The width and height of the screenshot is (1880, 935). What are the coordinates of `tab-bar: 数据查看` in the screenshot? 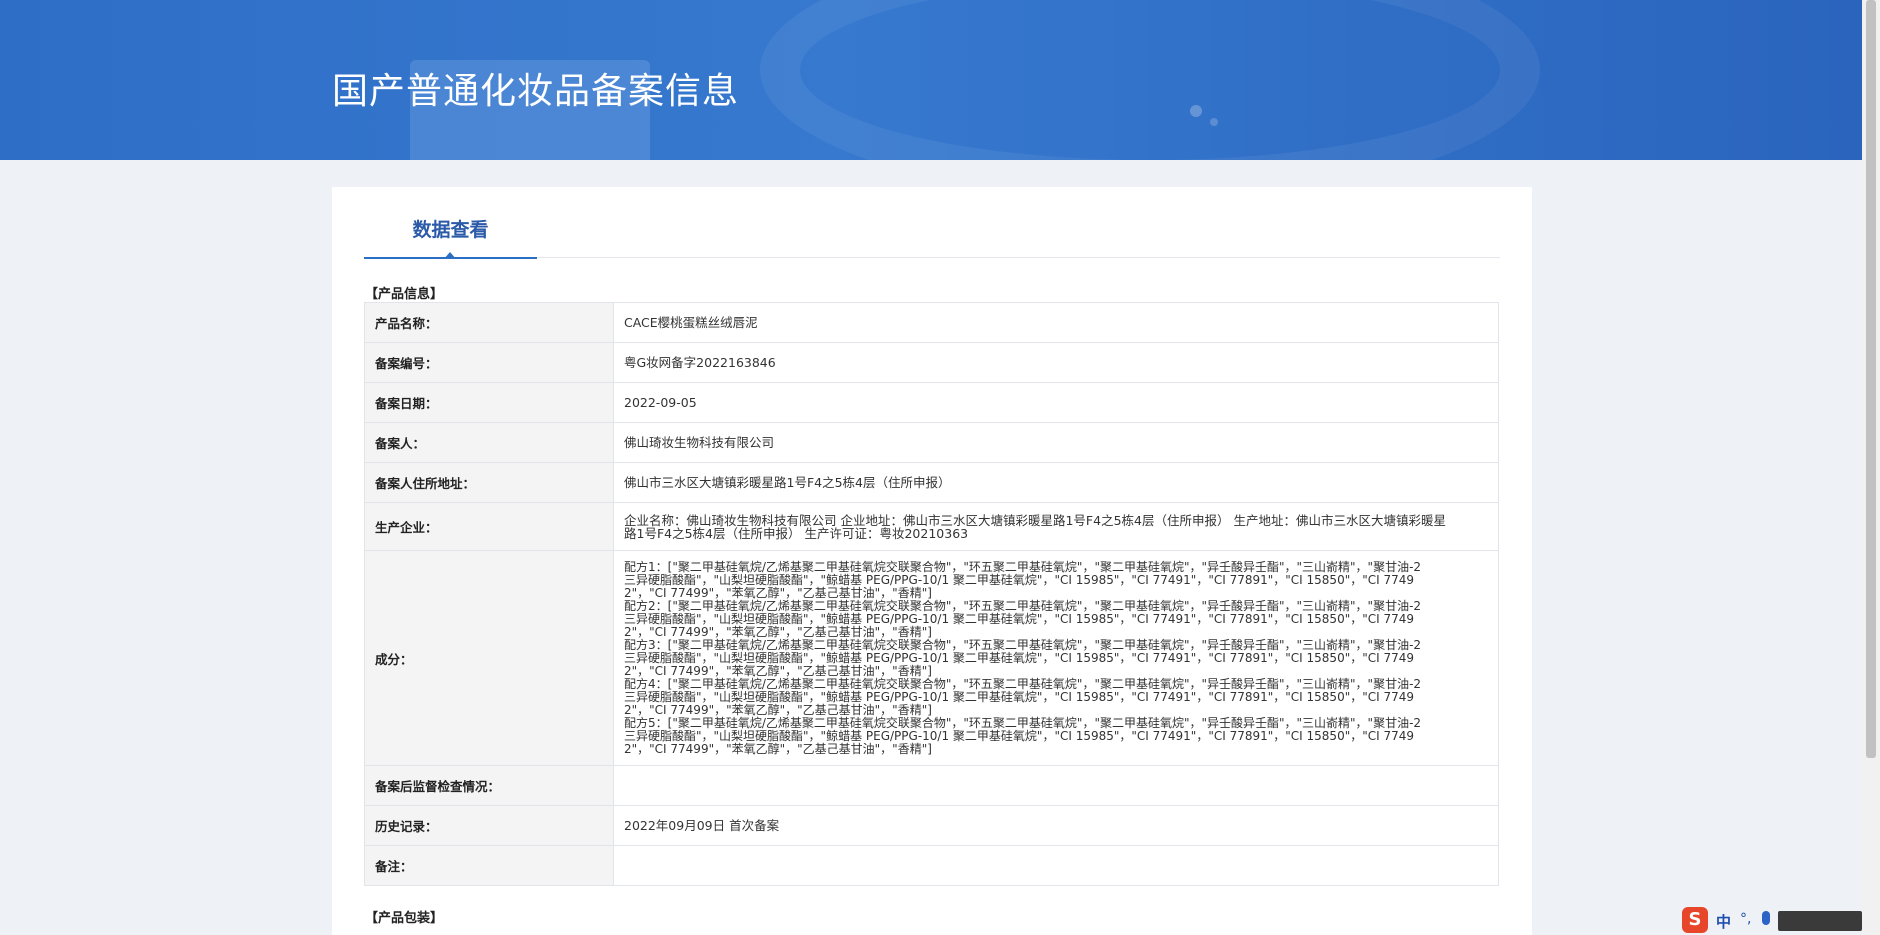 It's located at (932, 223).